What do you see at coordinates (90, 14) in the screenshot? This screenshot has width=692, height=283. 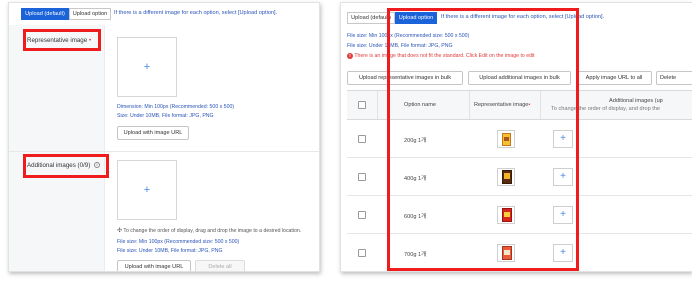 I see `tab-upload-option: Upload option` at bounding box center [90, 14].